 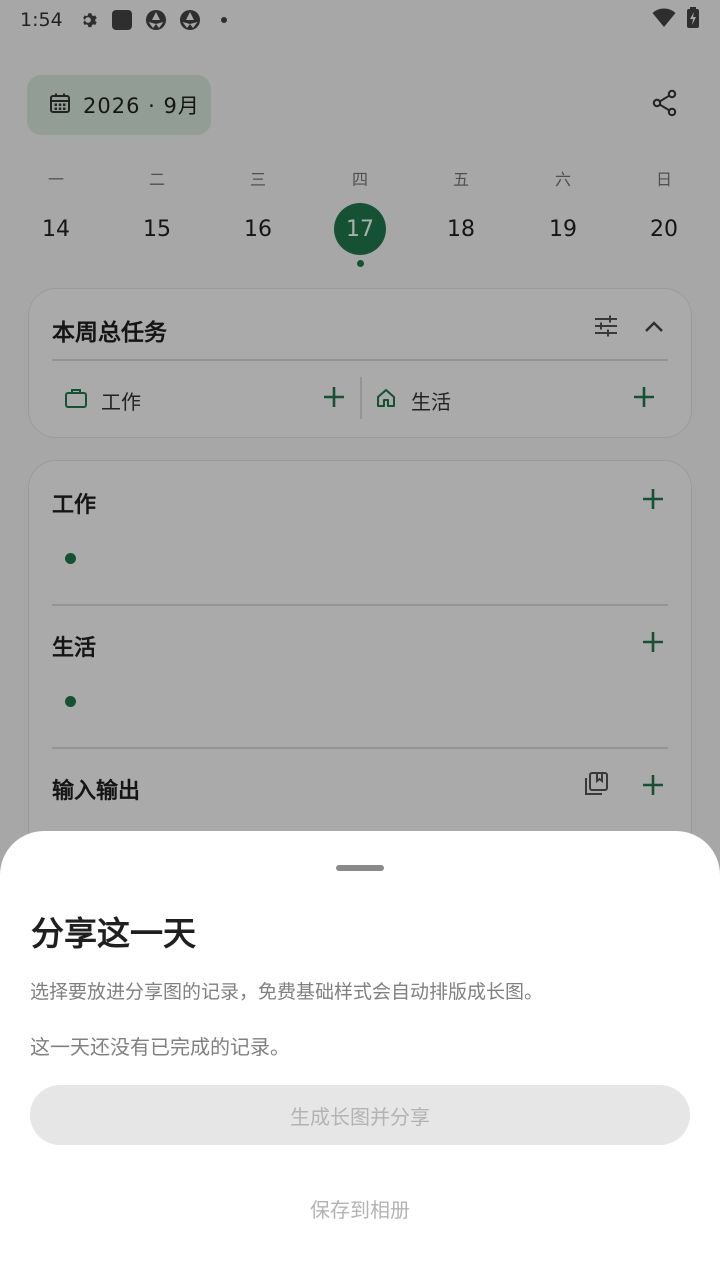 I want to click on save-to-album-button: 保存到相册, so click(x=360, y=1208).